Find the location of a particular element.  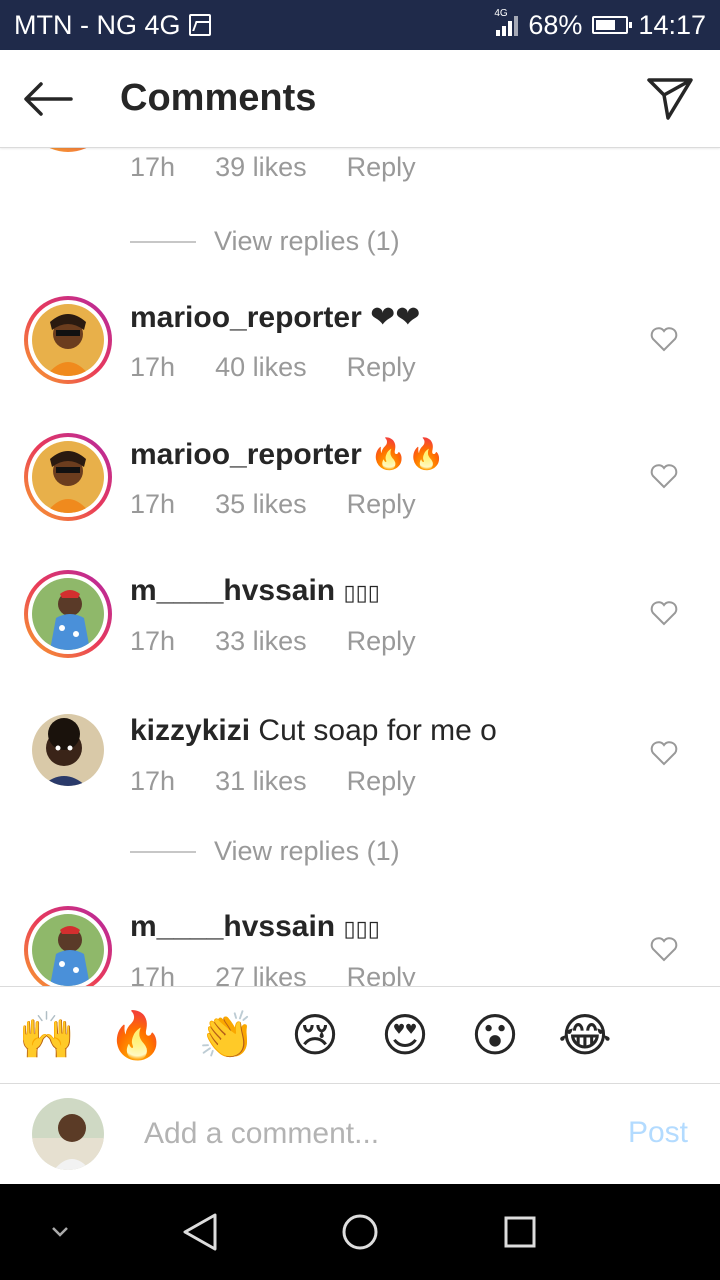

signal-icon: 4G is located at coordinates (506, 22).